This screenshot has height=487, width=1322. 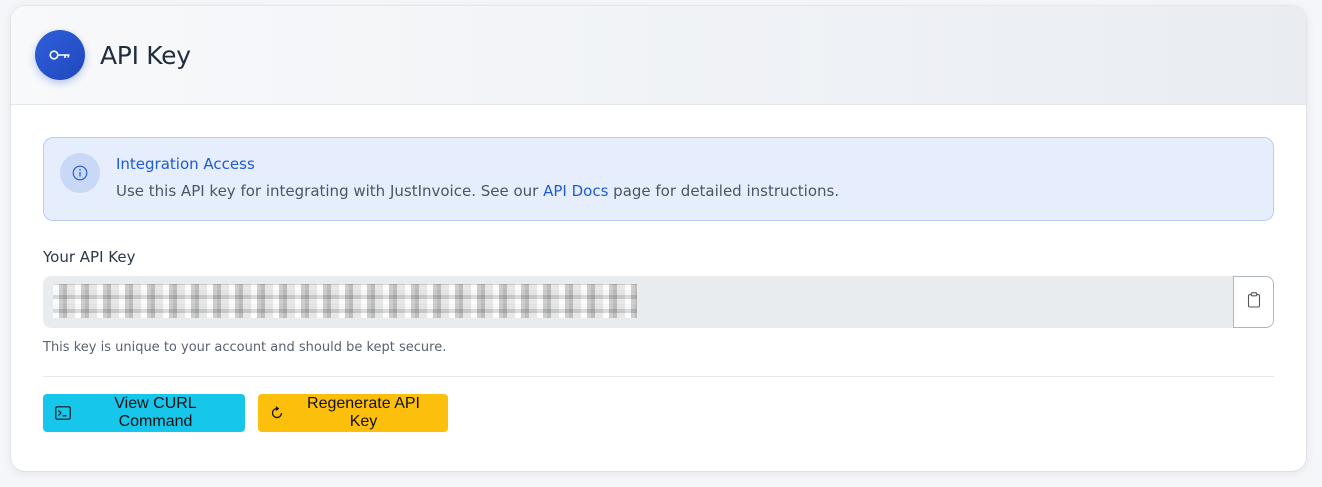 What do you see at coordinates (63, 413) in the screenshot?
I see `terminal-icon` at bounding box center [63, 413].